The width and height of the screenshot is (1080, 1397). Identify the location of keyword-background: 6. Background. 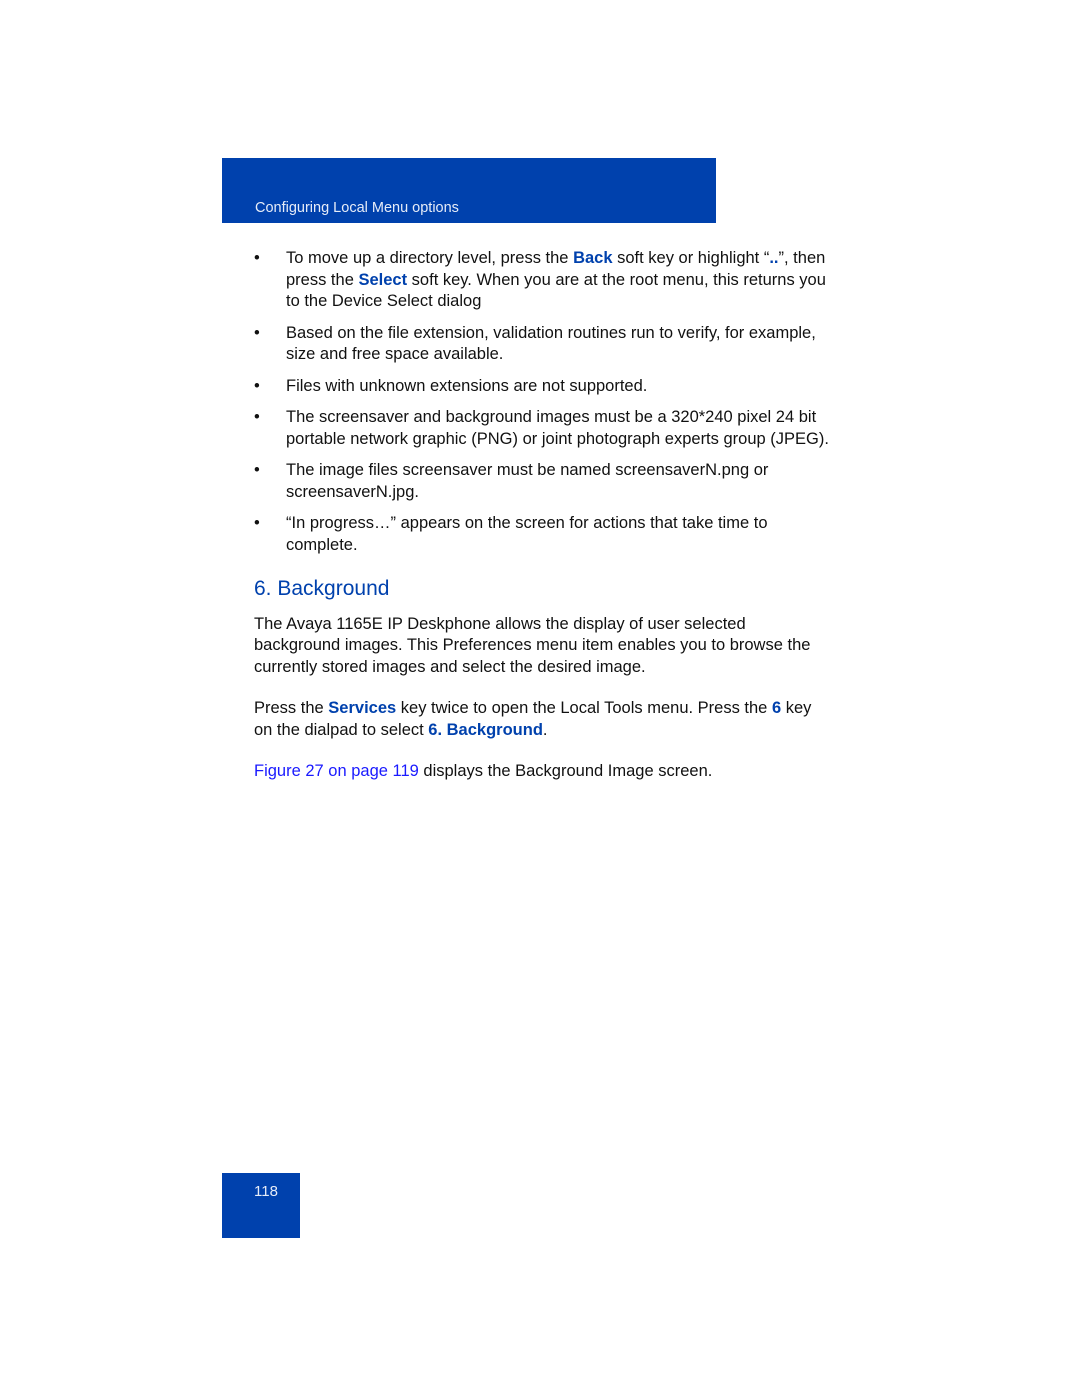
(485, 729).